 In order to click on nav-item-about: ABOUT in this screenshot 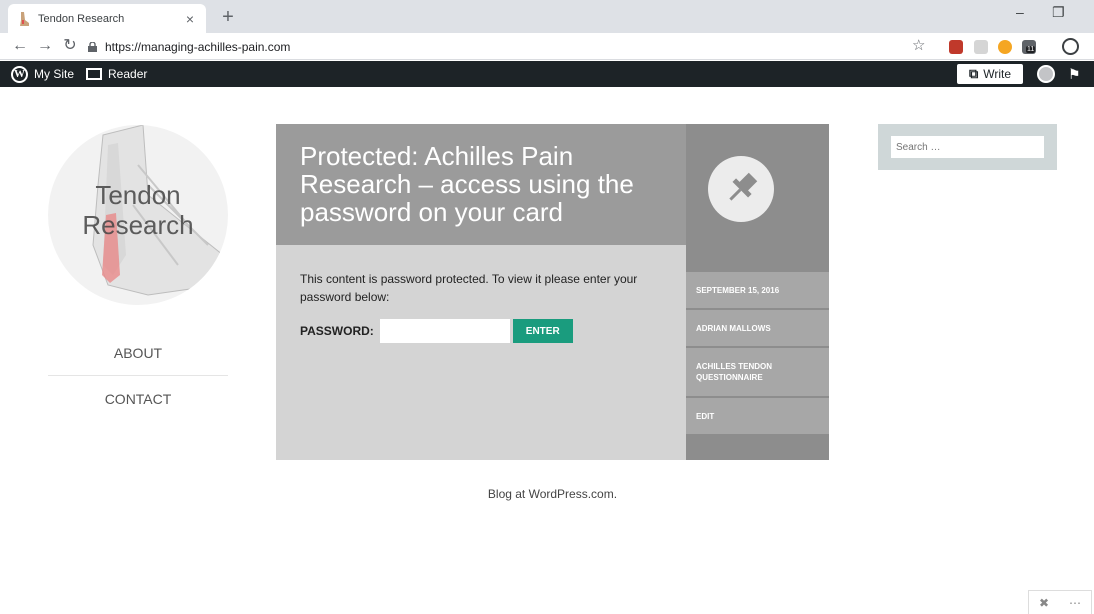, I will do `click(138, 353)`.